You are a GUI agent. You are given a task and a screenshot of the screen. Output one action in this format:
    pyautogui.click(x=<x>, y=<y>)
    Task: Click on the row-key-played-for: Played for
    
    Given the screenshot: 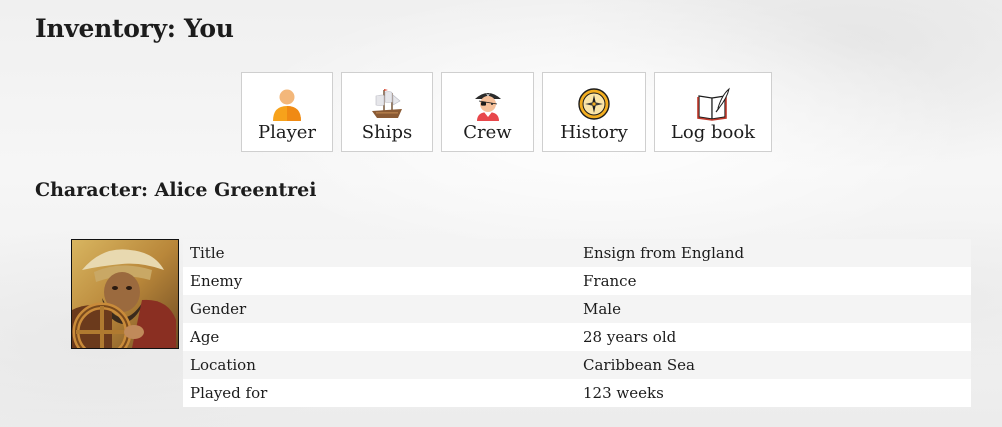 What is the action you would take?
    pyautogui.click(x=229, y=393)
    